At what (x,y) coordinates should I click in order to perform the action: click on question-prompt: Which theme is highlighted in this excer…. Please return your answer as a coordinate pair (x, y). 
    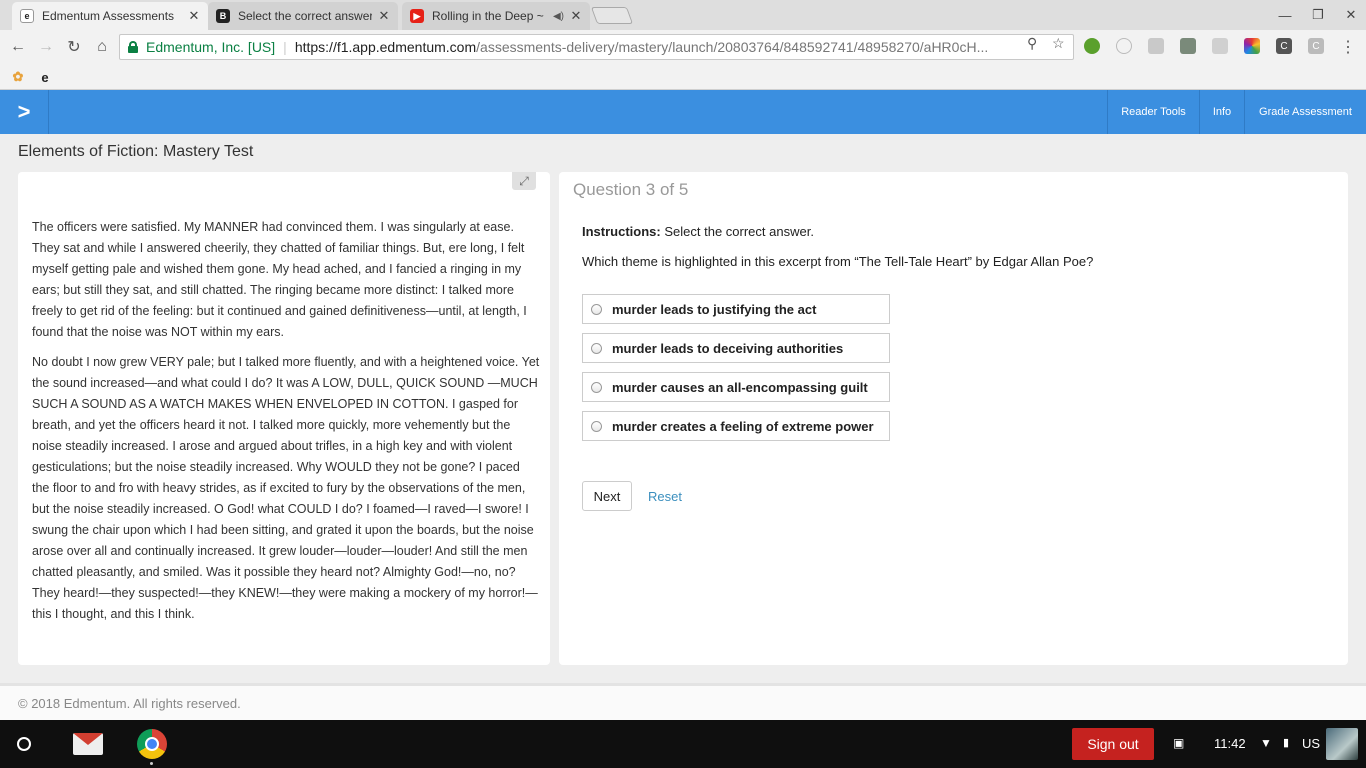
    Looking at the image, I should click on (838, 261).